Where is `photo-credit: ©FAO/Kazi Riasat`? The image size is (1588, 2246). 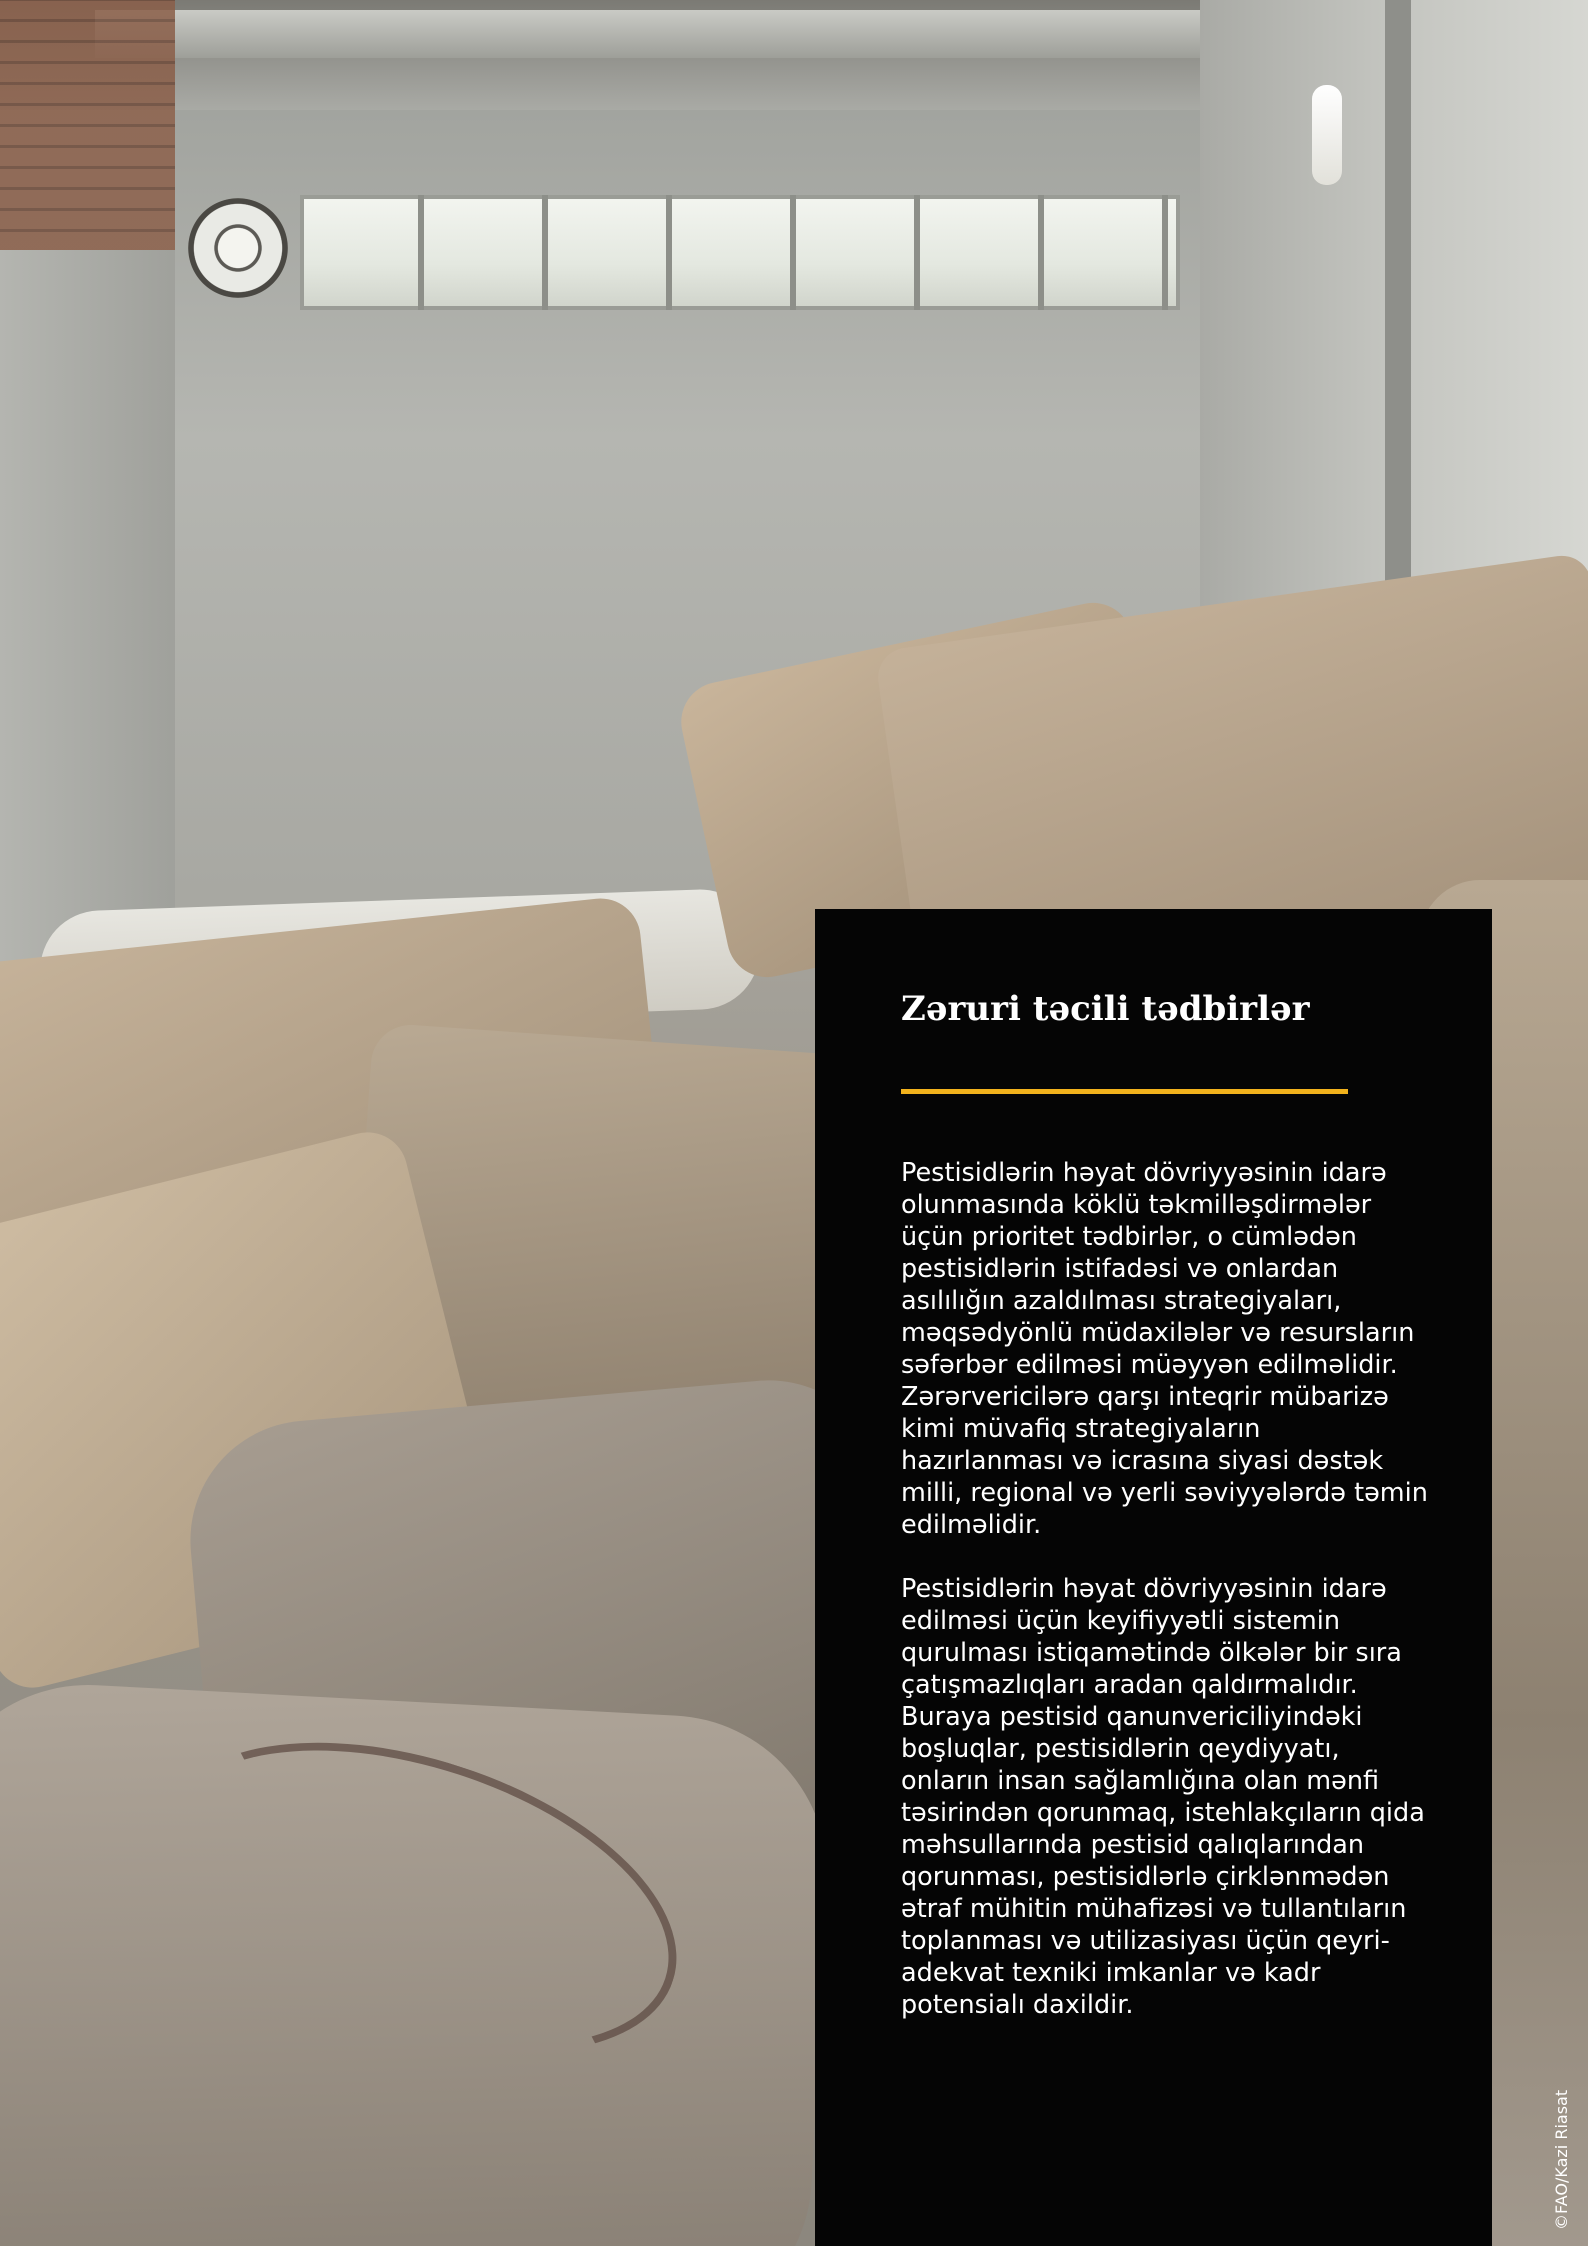 photo-credit: ©FAO/Kazi Riasat is located at coordinates (1561, 2159).